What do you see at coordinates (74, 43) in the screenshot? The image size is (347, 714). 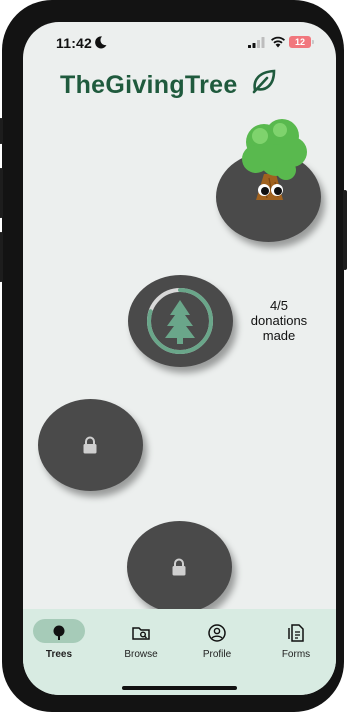 I see `status-time: 11:42` at bounding box center [74, 43].